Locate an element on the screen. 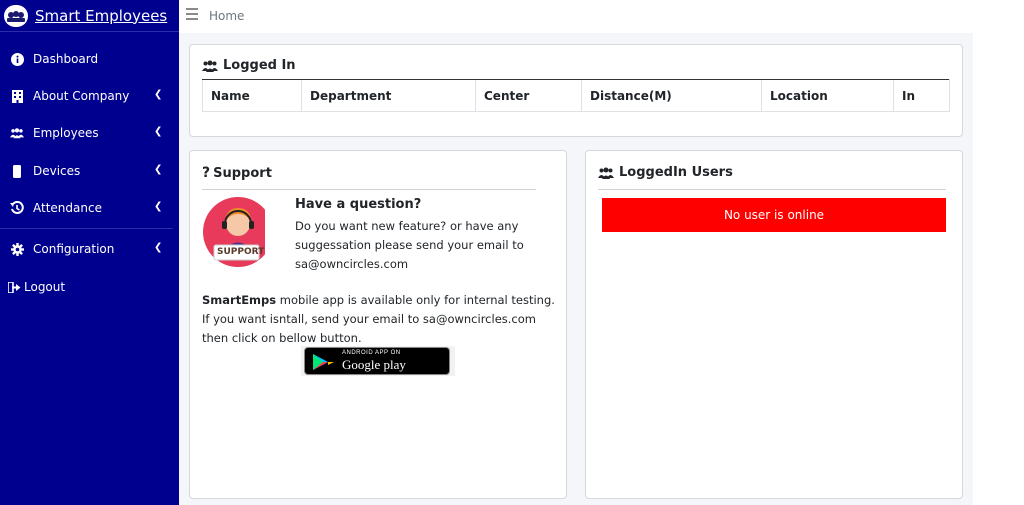  sidebar-item-label: Configuration is located at coordinates (74, 249).